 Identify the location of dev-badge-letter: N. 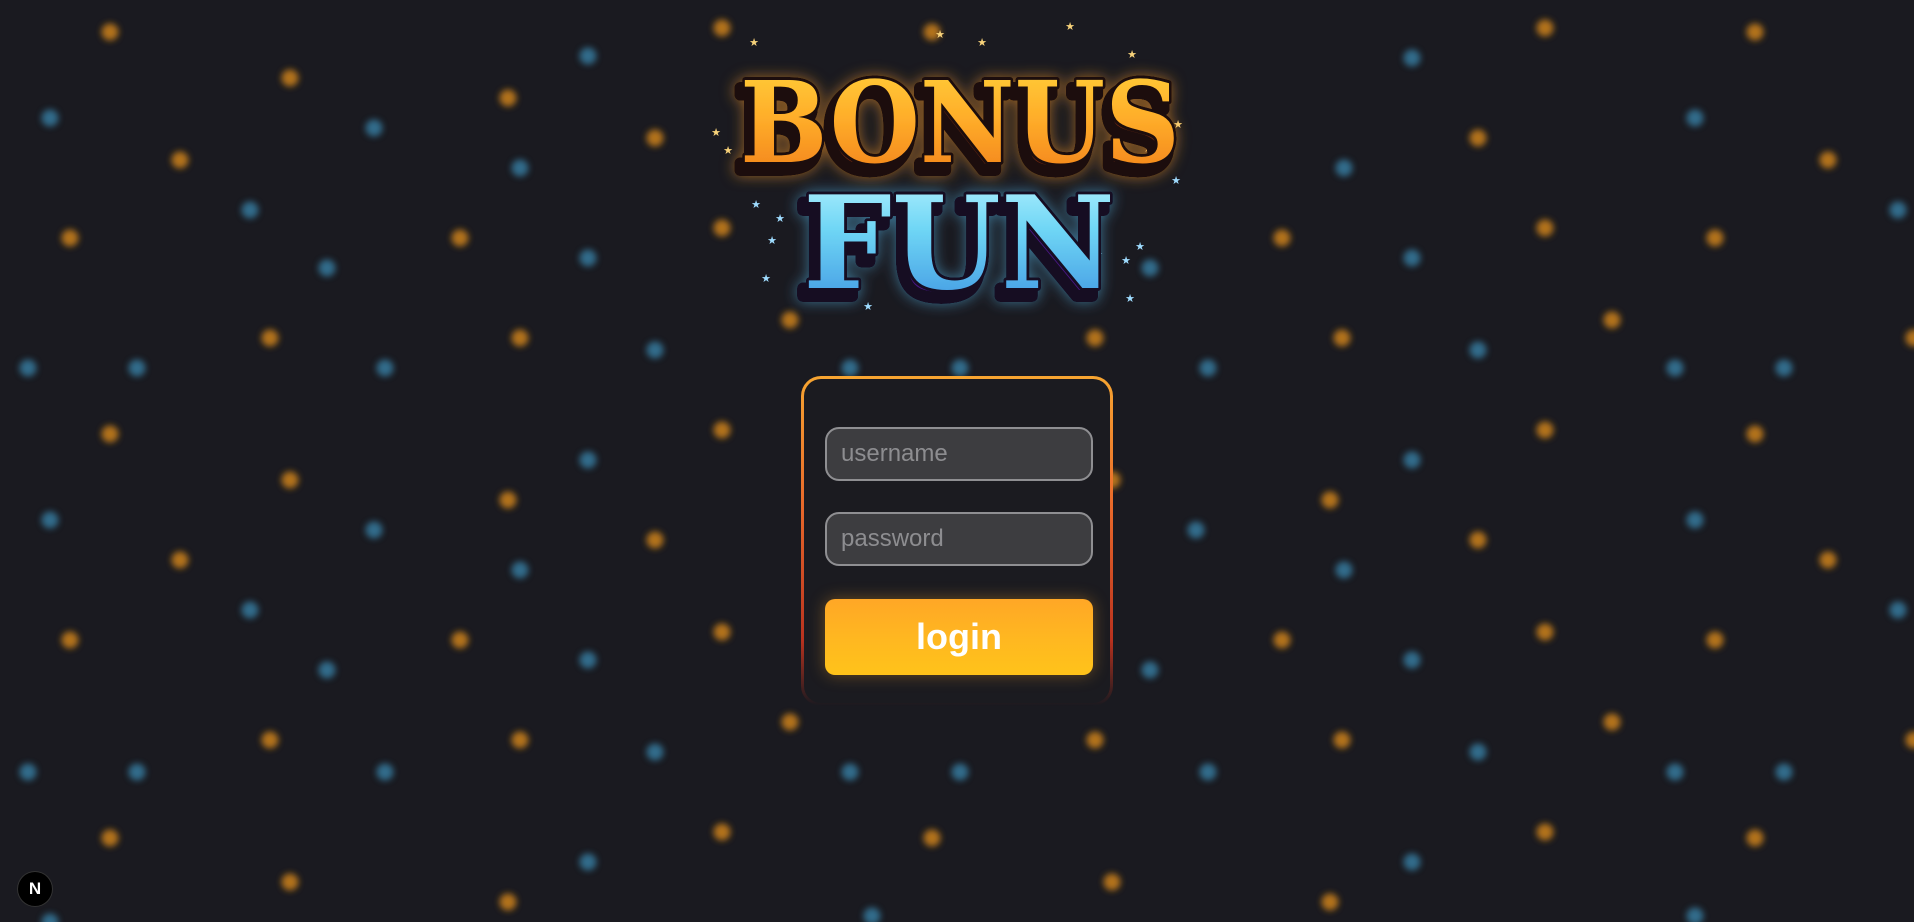
(35, 888).